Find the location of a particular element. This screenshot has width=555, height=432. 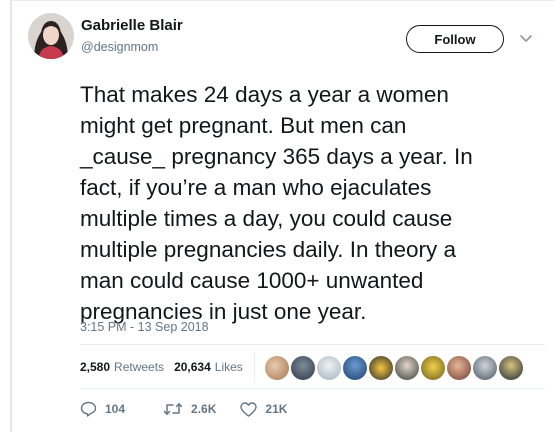

retweet-count: 2.6K is located at coordinates (204, 409).